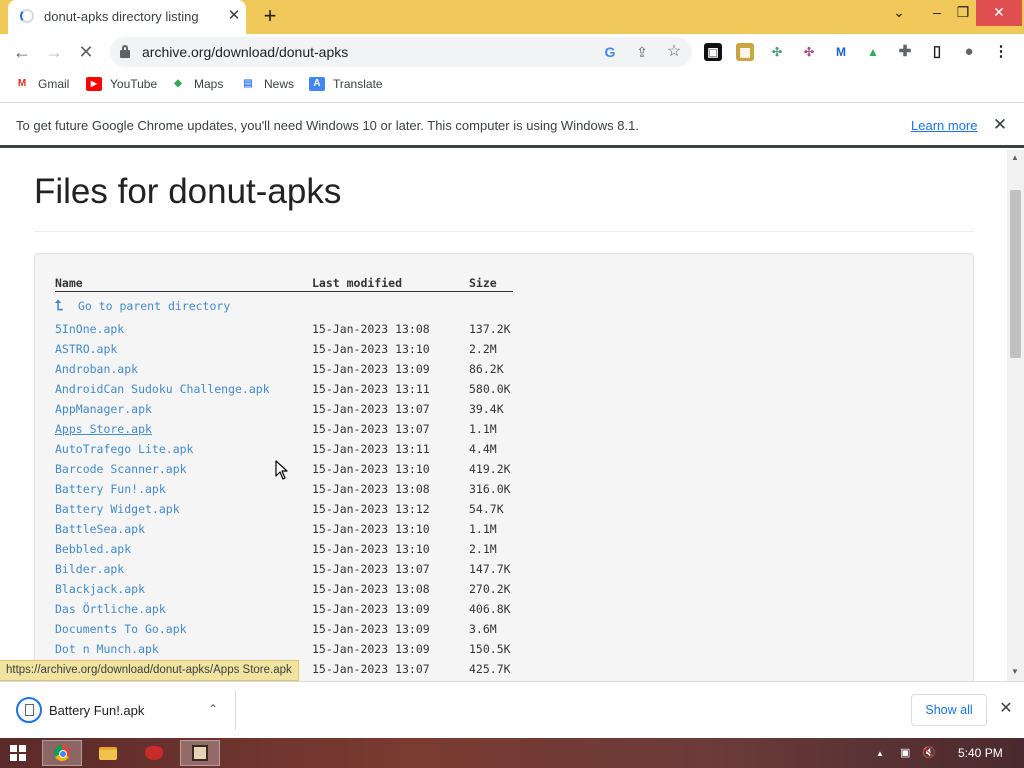 This screenshot has height=768, width=1024. I want to click on file-size: 1.1M, so click(483, 429).